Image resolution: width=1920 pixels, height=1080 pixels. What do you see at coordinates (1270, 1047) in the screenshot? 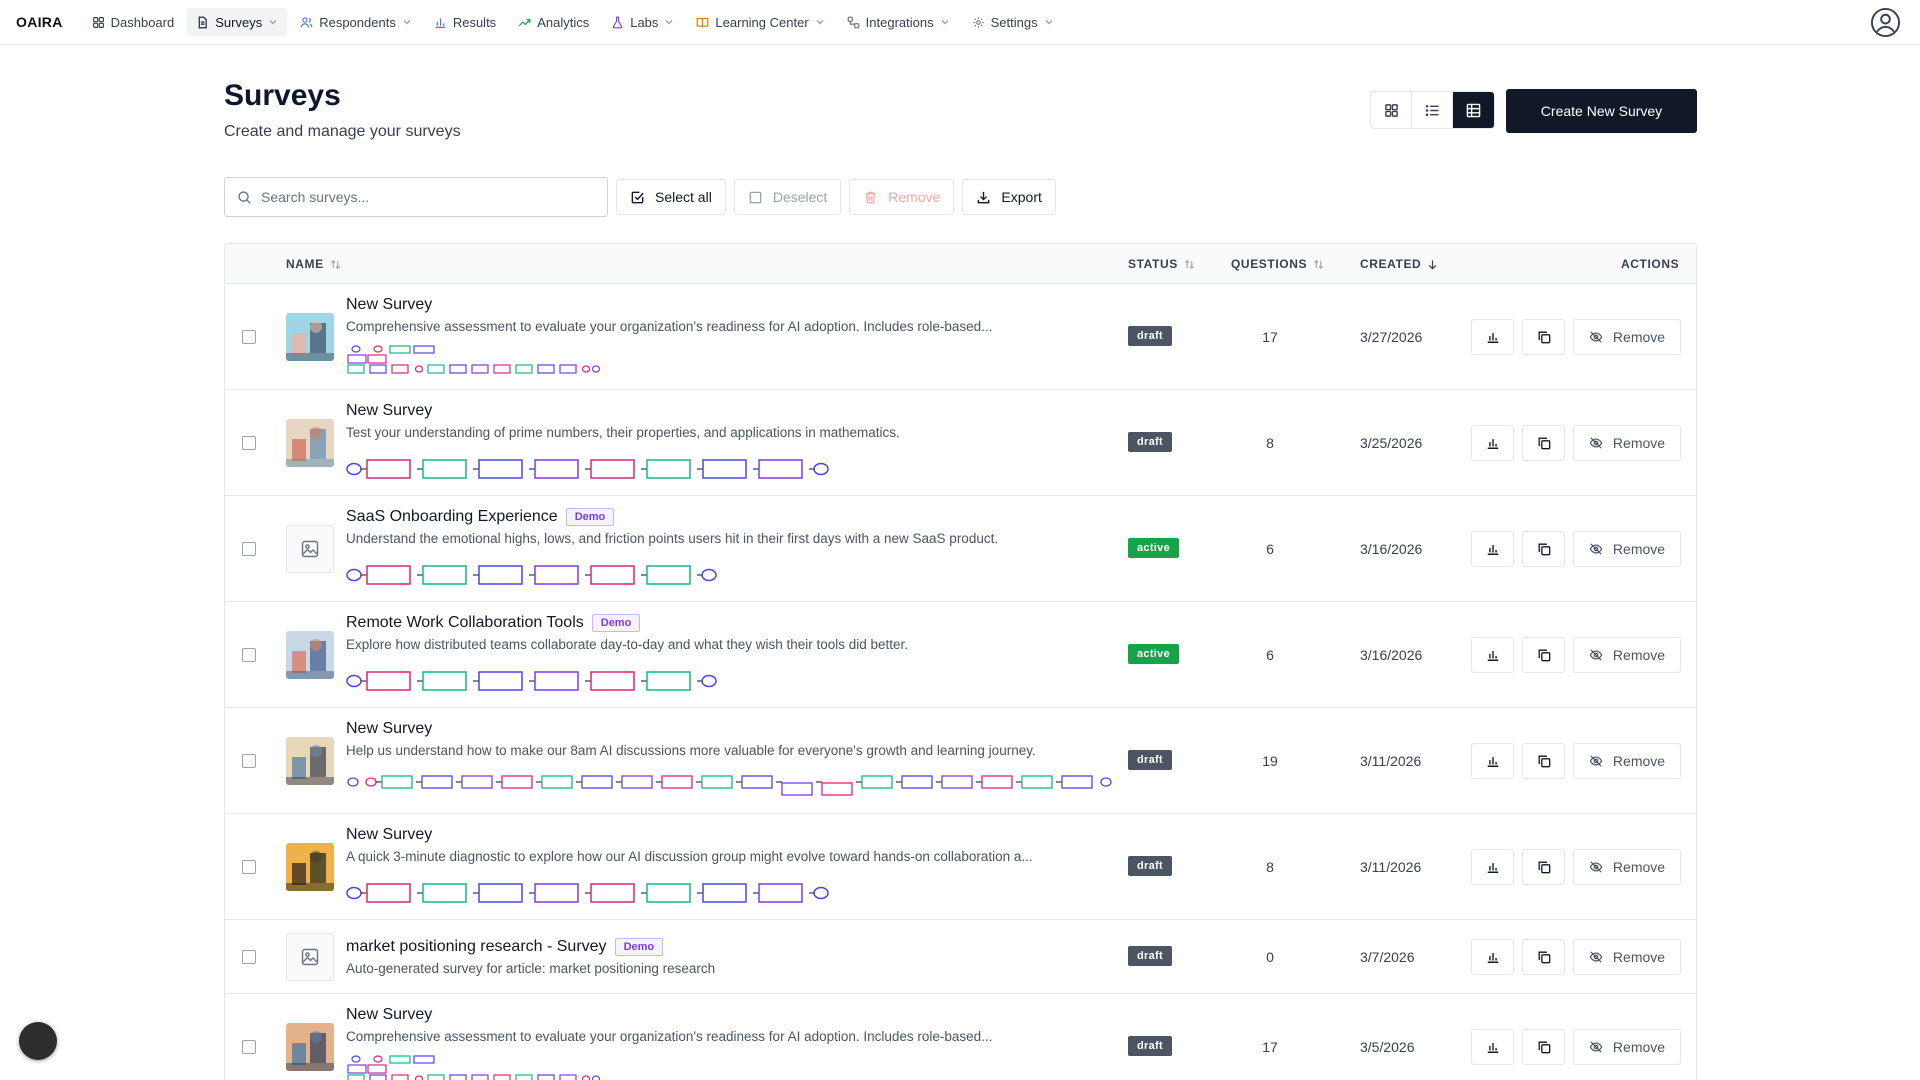
I see `question-count: 17` at bounding box center [1270, 1047].